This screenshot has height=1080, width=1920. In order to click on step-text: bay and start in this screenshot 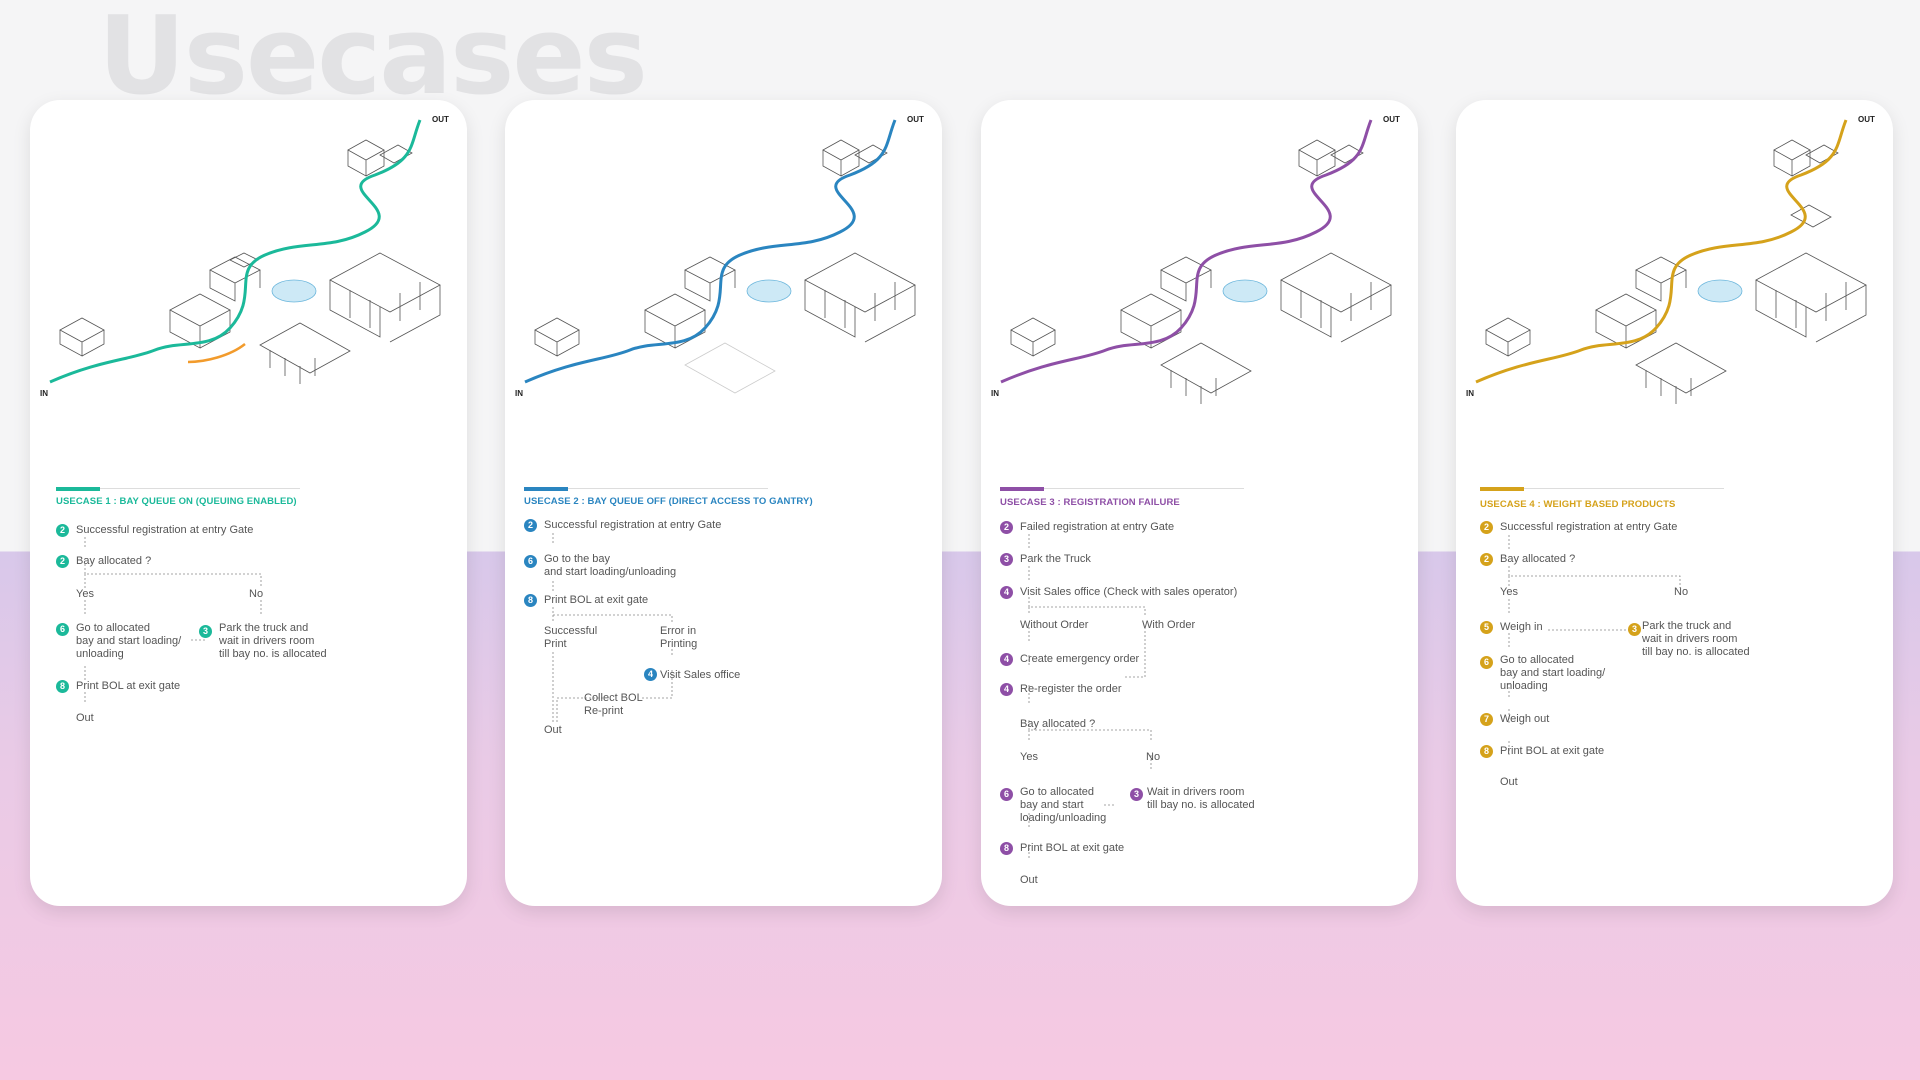, I will do `click(1052, 805)`.